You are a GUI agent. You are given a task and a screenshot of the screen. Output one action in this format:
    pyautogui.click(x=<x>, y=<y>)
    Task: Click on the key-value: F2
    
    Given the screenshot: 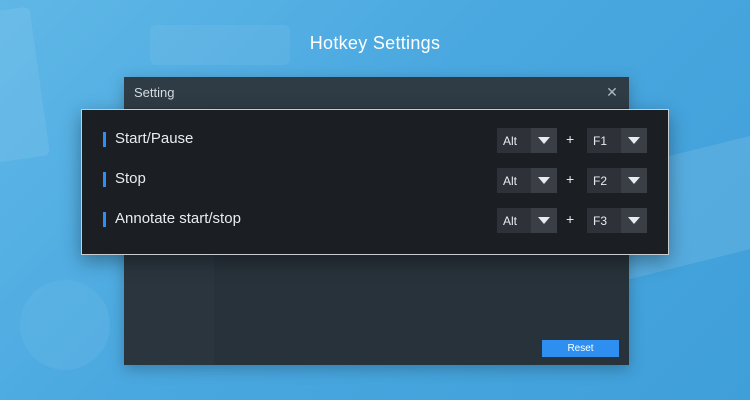 What is the action you would take?
    pyautogui.click(x=600, y=181)
    